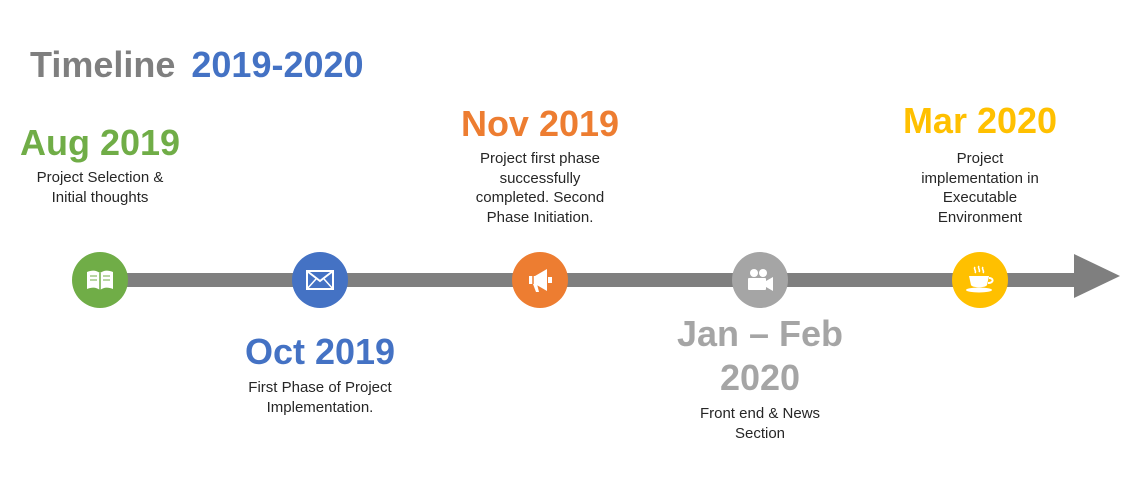 The width and height of the screenshot is (1134, 494). What do you see at coordinates (595, 280) in the screenshot?
I see `timeline-axis` at bounding box center [595, 280].